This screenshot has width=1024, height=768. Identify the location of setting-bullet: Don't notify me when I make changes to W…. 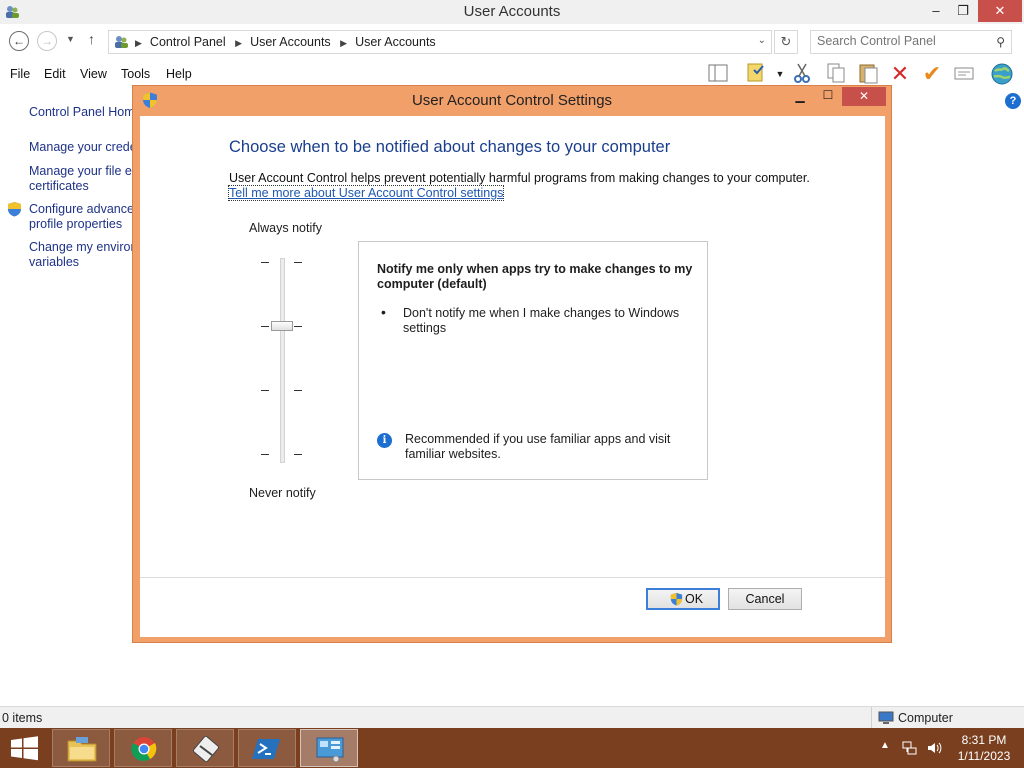
(541, 320).